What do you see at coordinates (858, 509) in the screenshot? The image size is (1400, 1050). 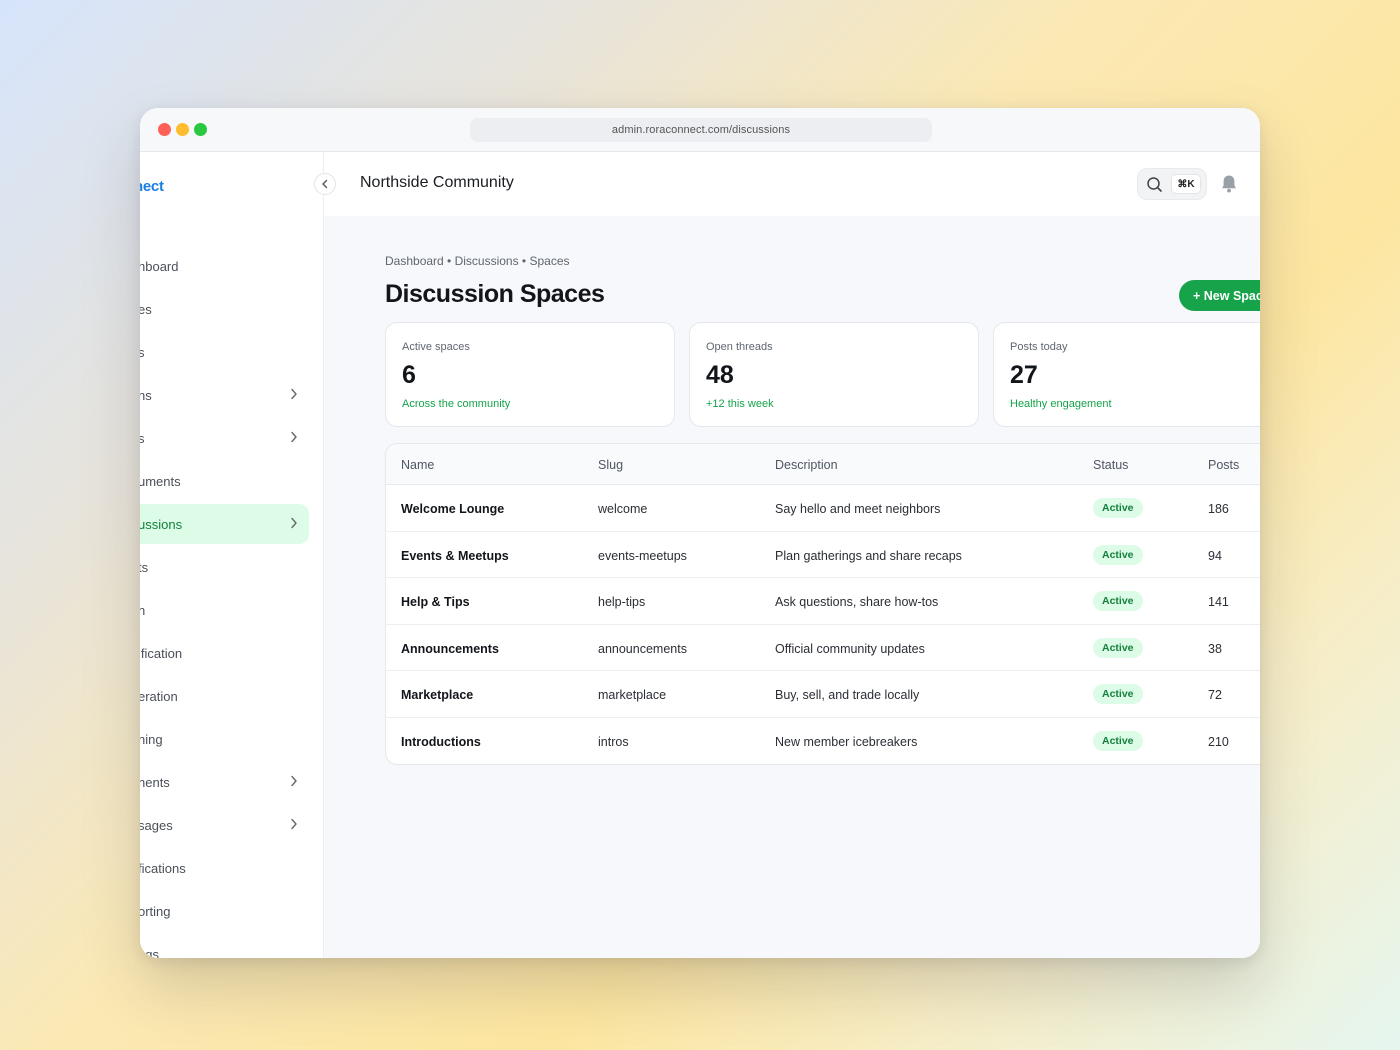 I see `description-cell: Say hello and meet neighbors` at bounding box center [858, 509].